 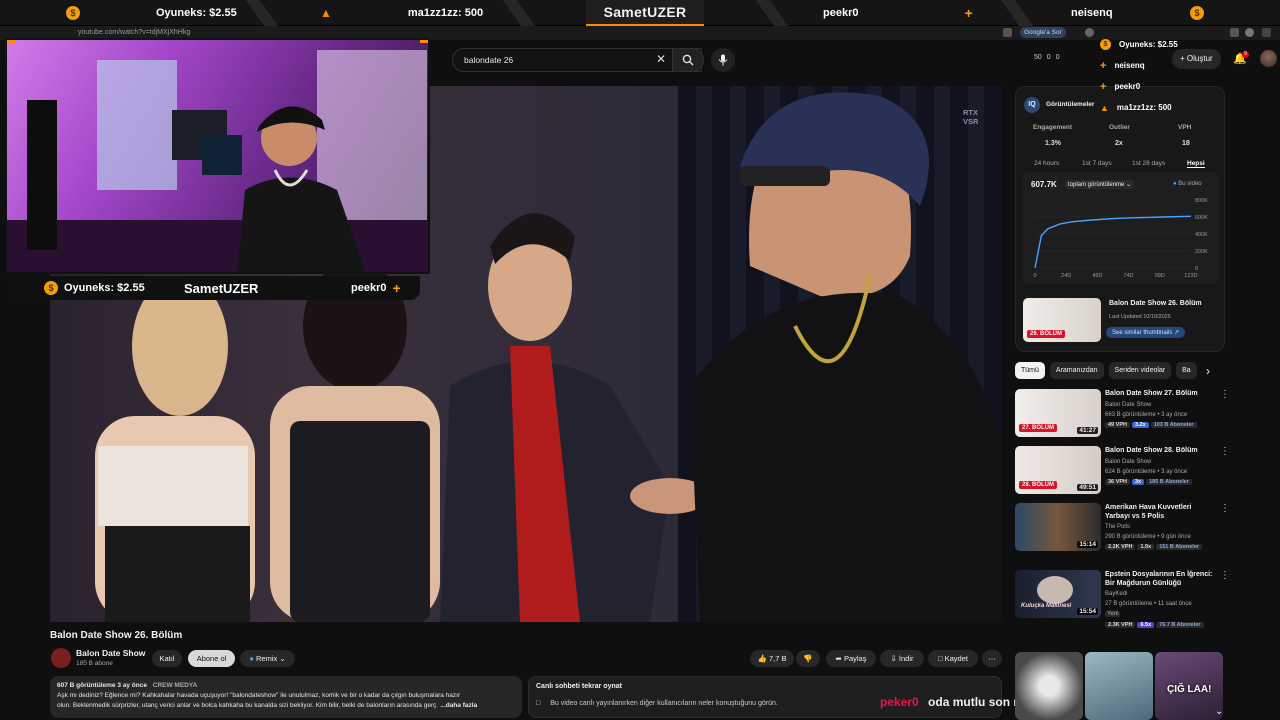 What do you see at coordinates (116, 635) in the screenshot?
I see `video-title: Balon Date Show 26. Bölüm` at bounding box center [116, 635].